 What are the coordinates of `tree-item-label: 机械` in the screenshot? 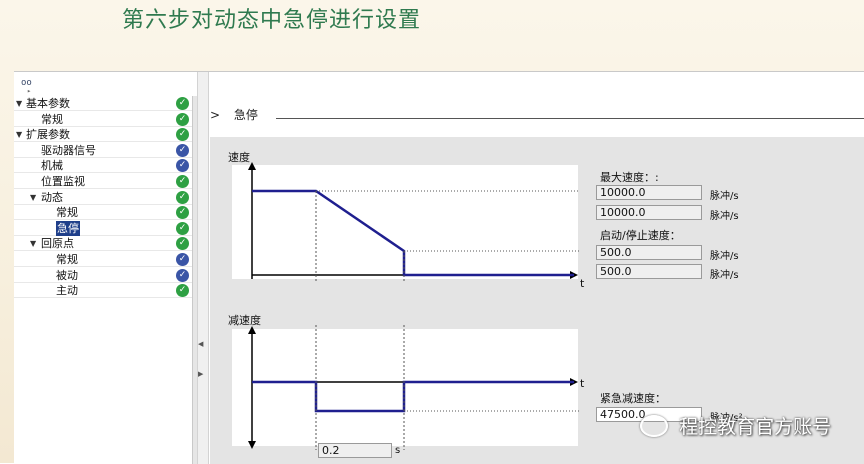 It's located at (52, 166).